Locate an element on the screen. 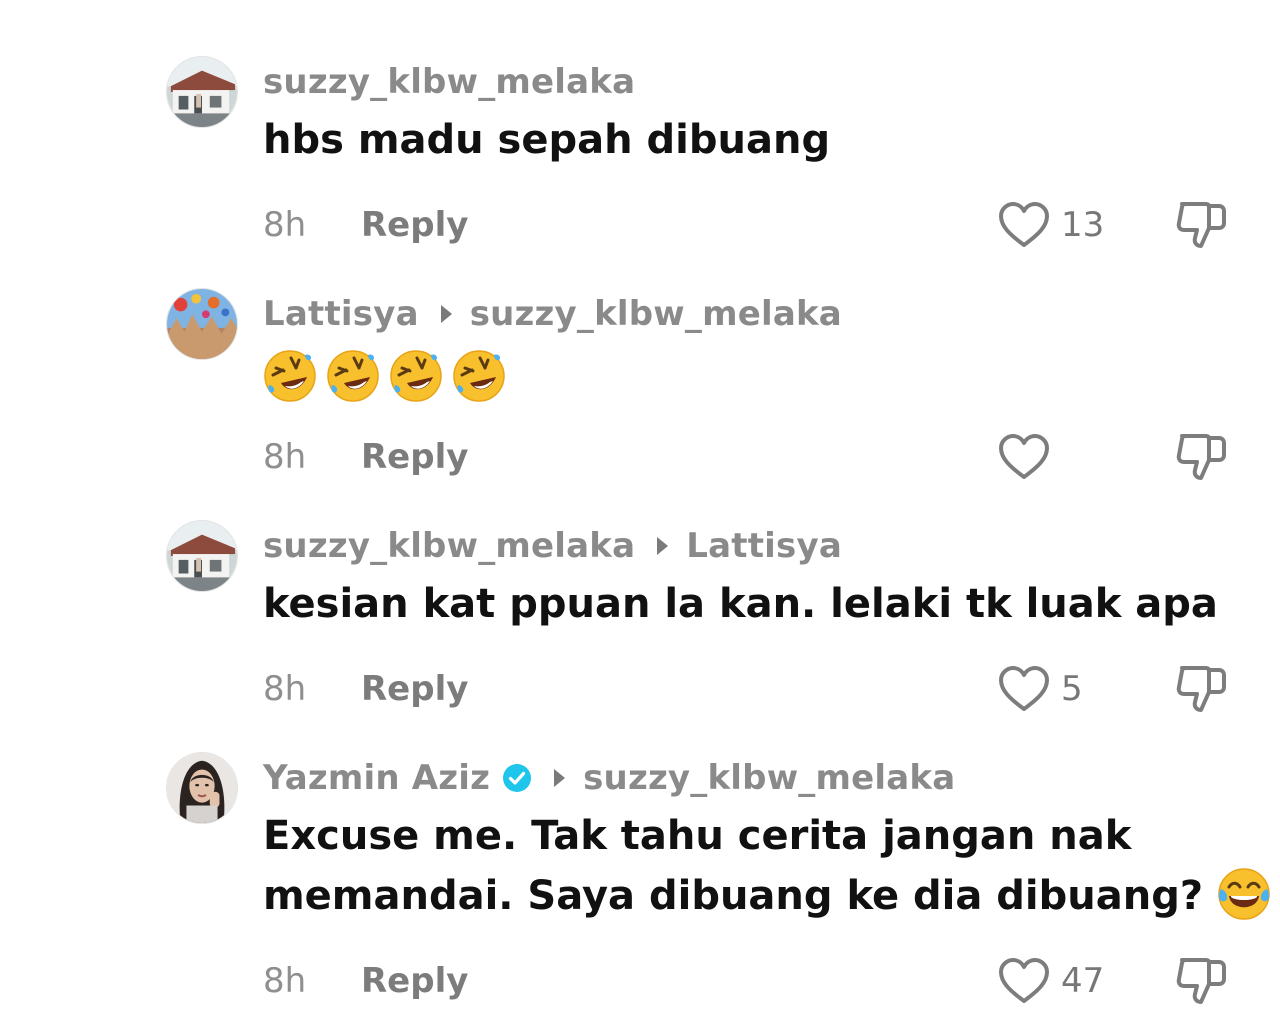 The width and height of the screenshot is (1280, 1023). username: Yazmin Aziz is located at coordinates (376, 778).